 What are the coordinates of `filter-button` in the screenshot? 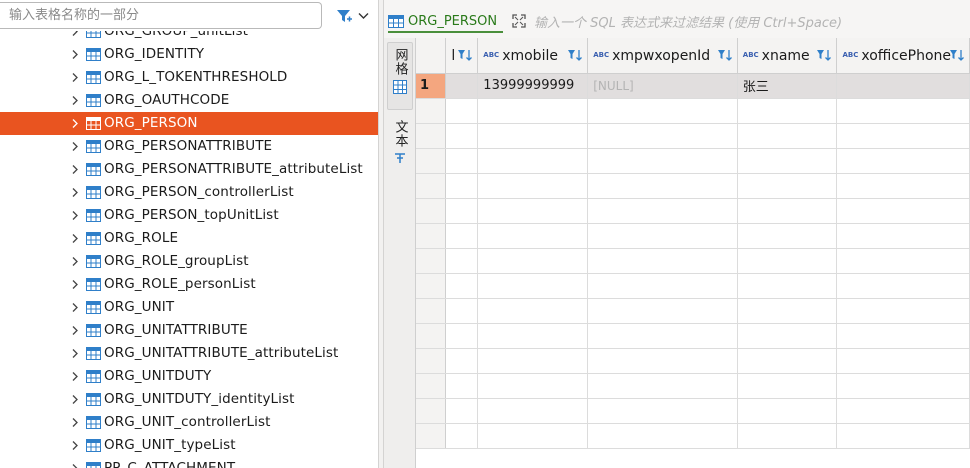 It's located at (352, 16).